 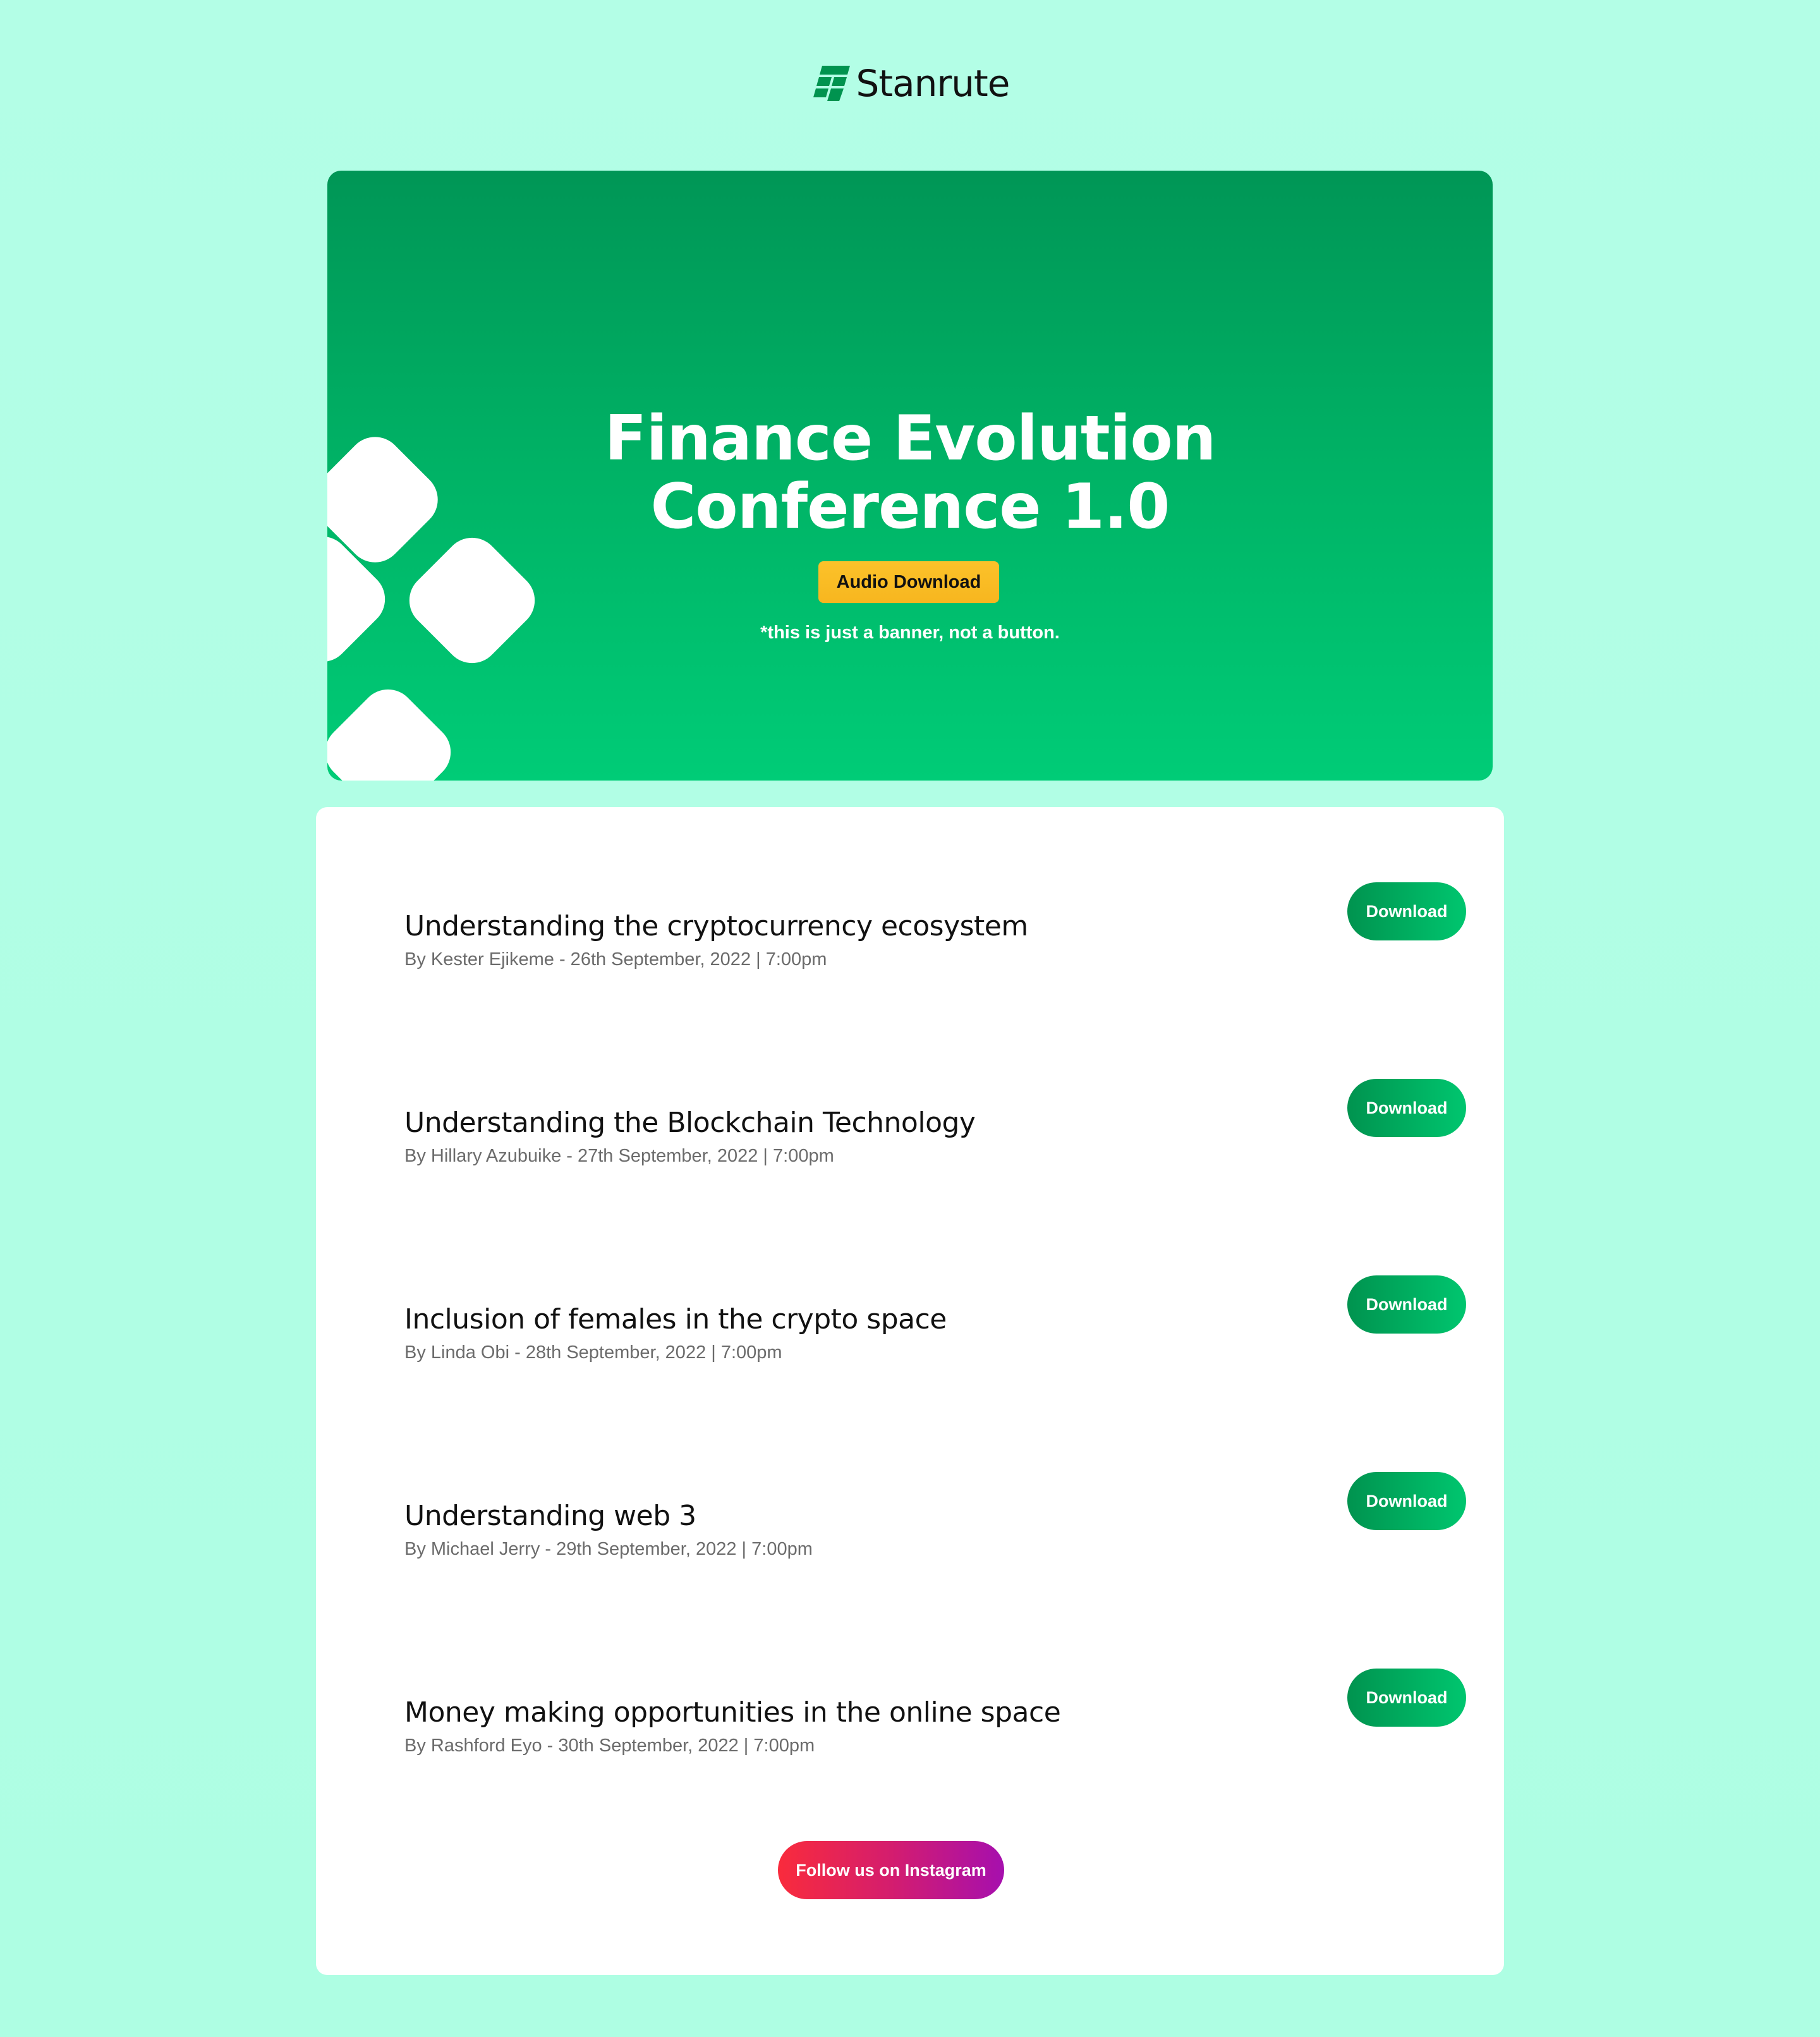 I want to click on brand-logo: Stanrute, so click(x=910, y=83).